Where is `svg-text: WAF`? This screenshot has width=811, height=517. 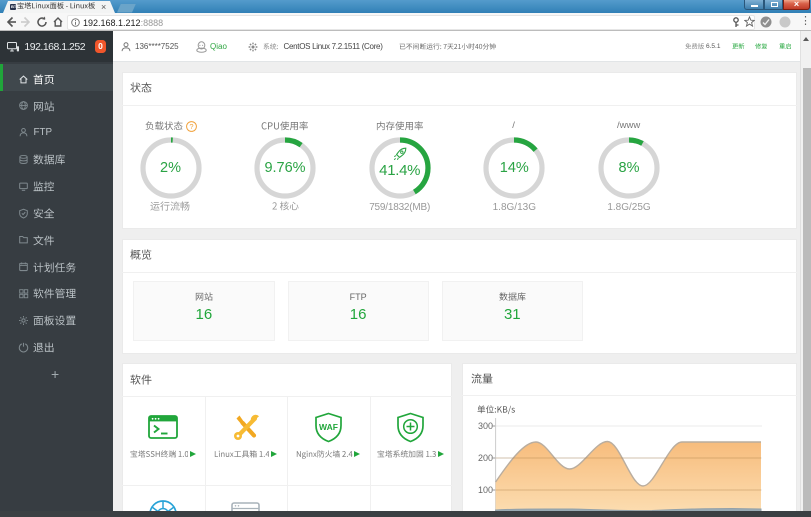 svg-text: WAF is located at coordinates (328, 427).